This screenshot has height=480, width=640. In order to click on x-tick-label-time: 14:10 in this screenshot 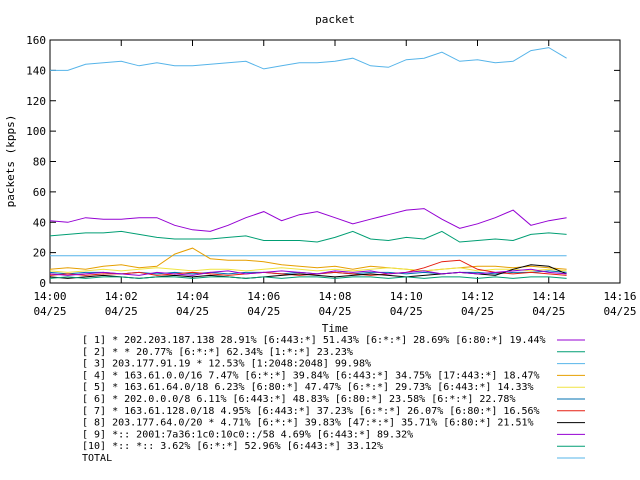, I will do `click(406, 296)`.